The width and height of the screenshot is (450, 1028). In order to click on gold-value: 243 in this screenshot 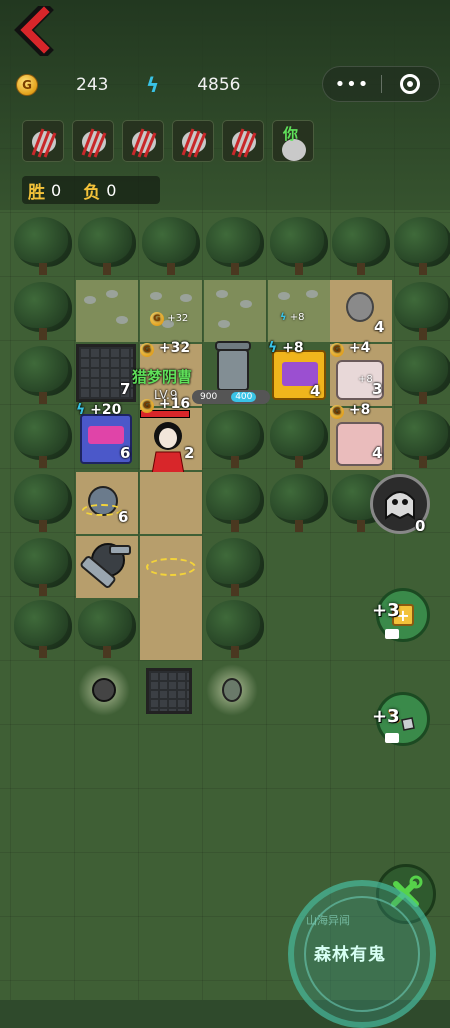, I will do `click(92, 85)`.